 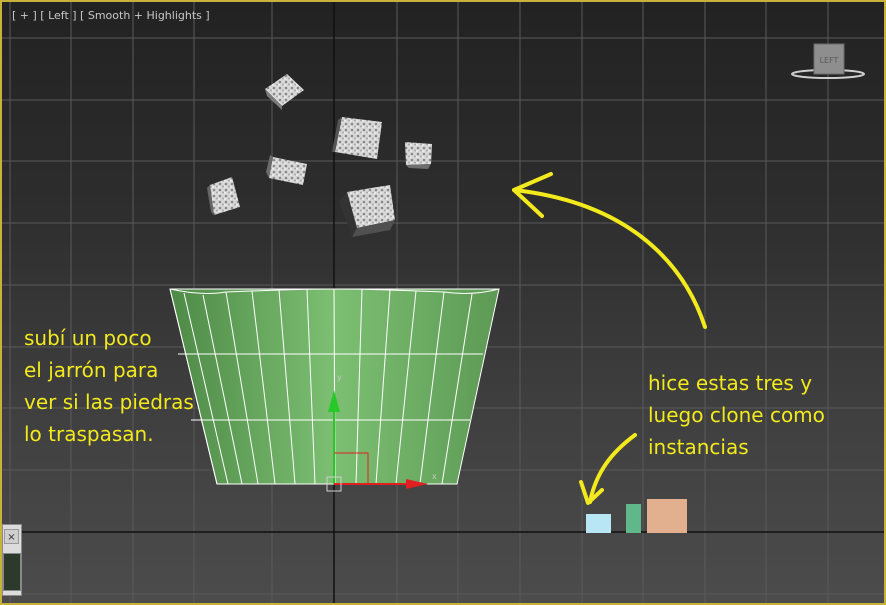 I want to click on annotation-line: el jarrón para, so click(x=91, y=370).